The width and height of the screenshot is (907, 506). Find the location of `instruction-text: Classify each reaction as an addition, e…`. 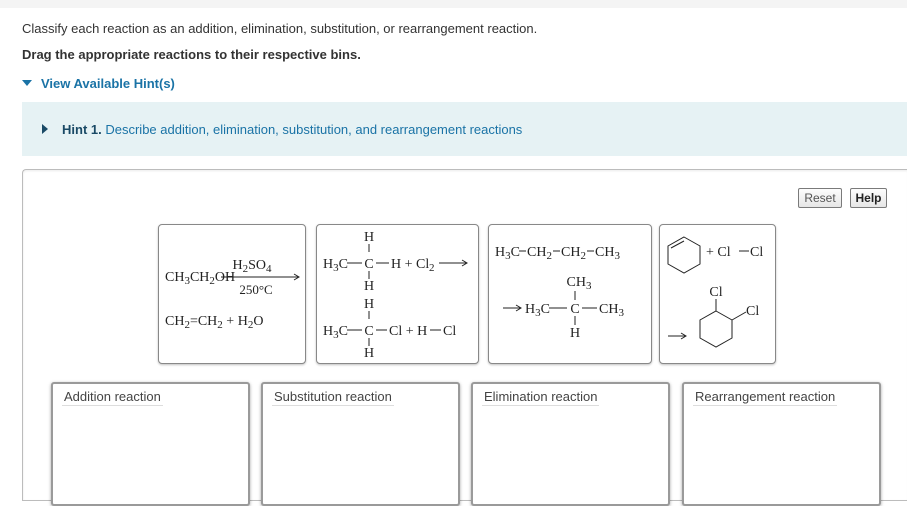

instruction-text: Classify each reaction as an addition, e… is located at coordinates (280, 28).